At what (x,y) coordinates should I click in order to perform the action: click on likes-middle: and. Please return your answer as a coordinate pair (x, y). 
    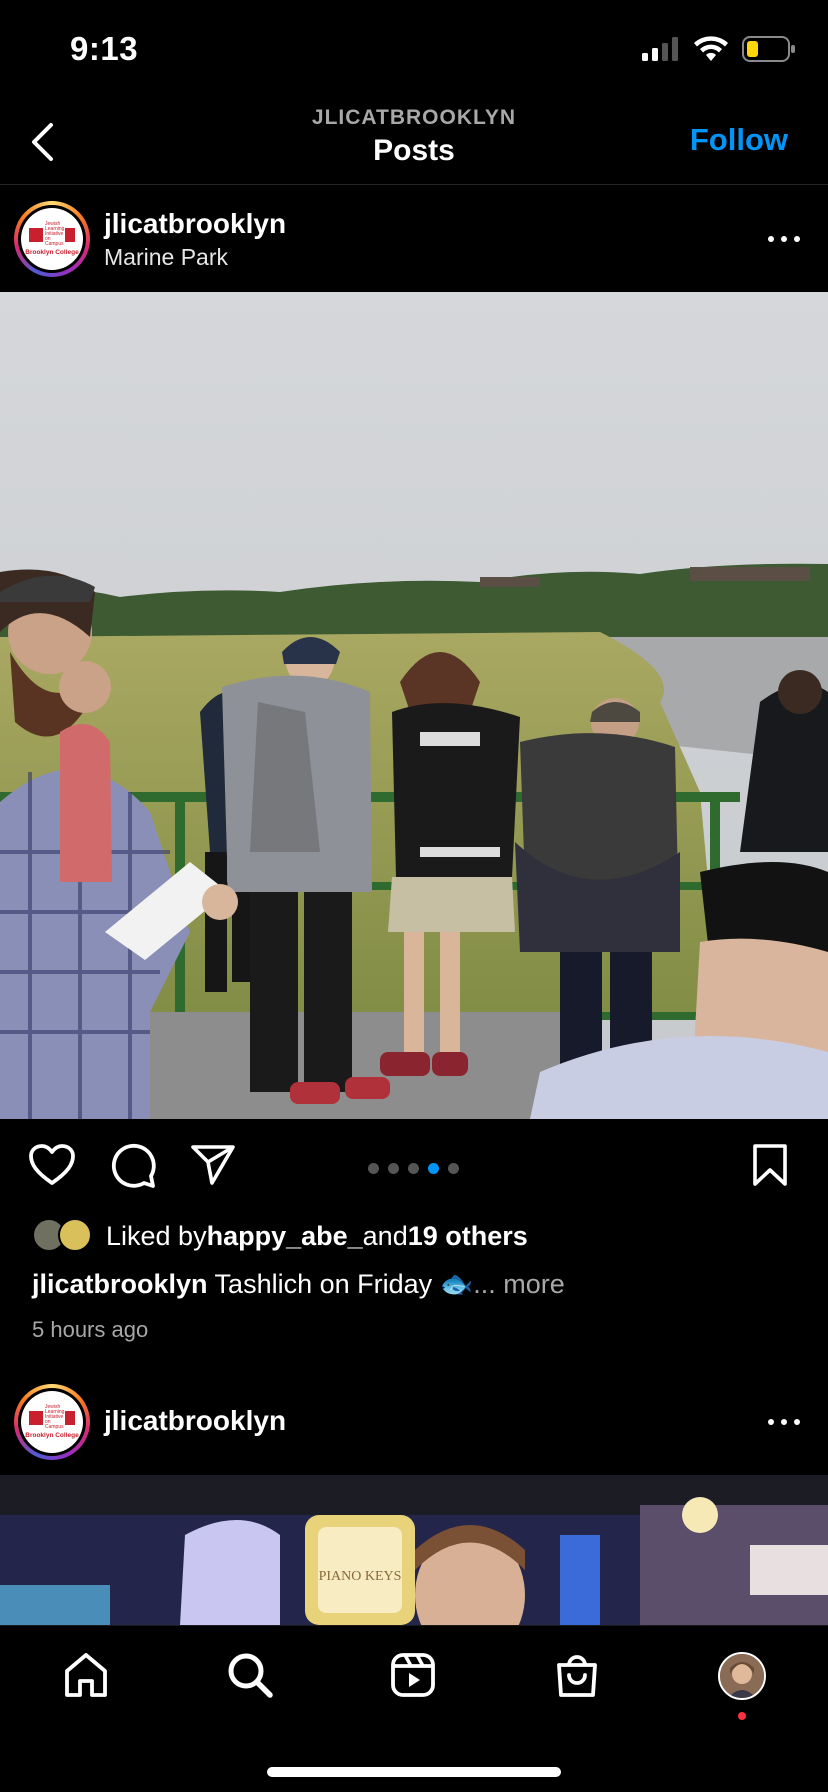
    Looking at the image, I should click on (385, 1235).